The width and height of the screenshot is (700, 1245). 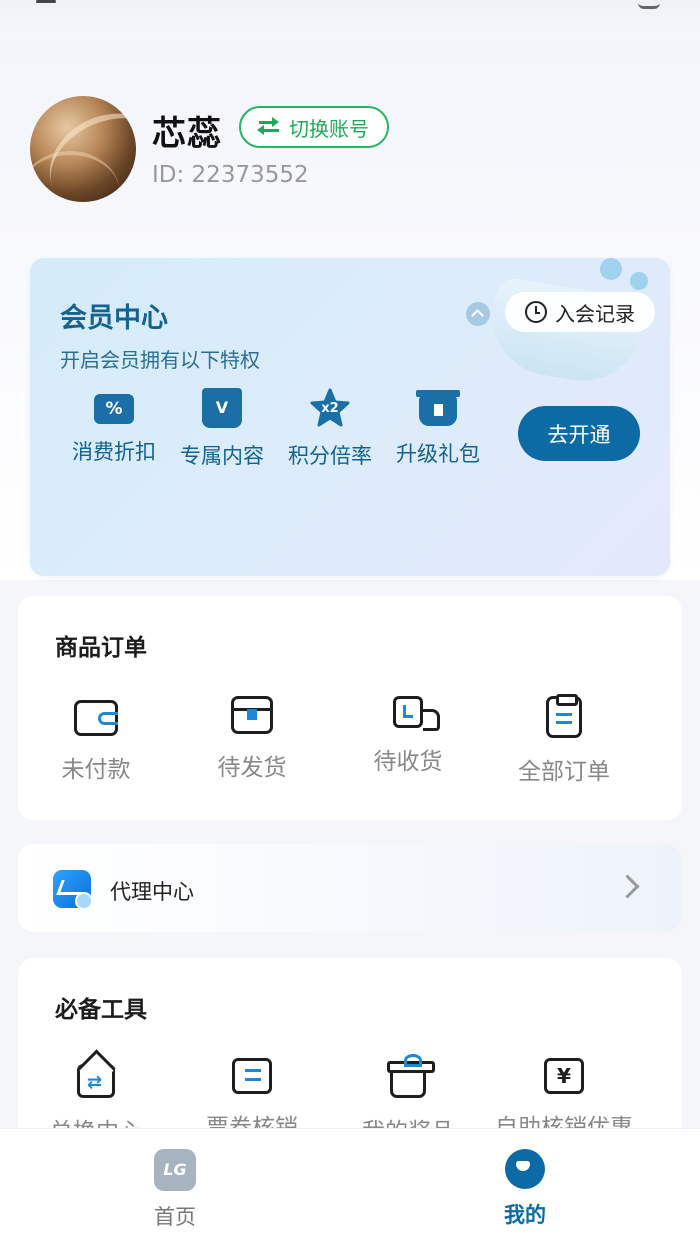 What do you see at coordinates (252, 1076) in the screenshot?
I see `ticket-icon` at bounding box center [252, 1076].